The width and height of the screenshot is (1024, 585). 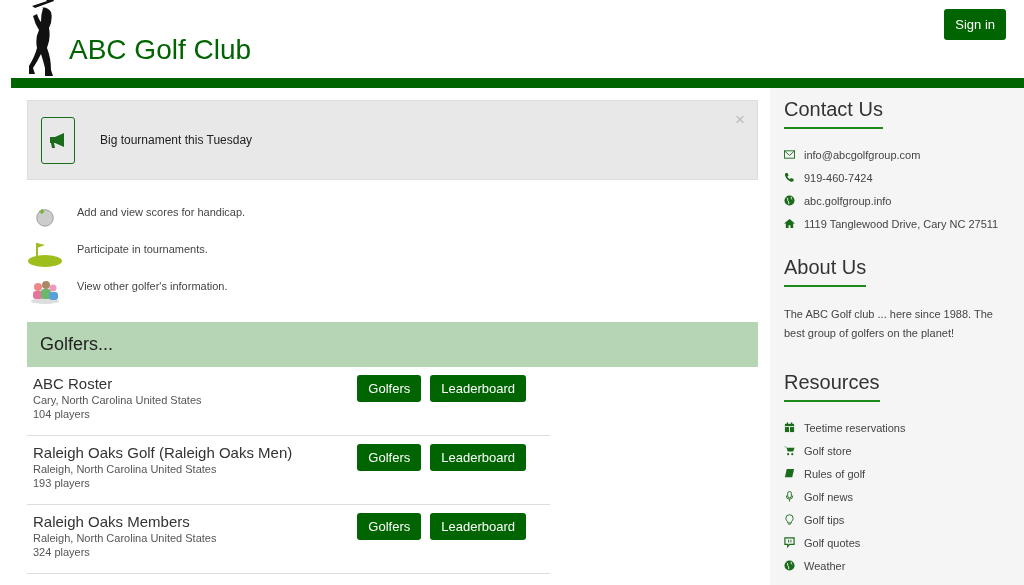 What do you see at coordinates (855, 427) in the screenshot?
I see `sidebar-link: Teetime reservations` at bounding box center [855, 427].